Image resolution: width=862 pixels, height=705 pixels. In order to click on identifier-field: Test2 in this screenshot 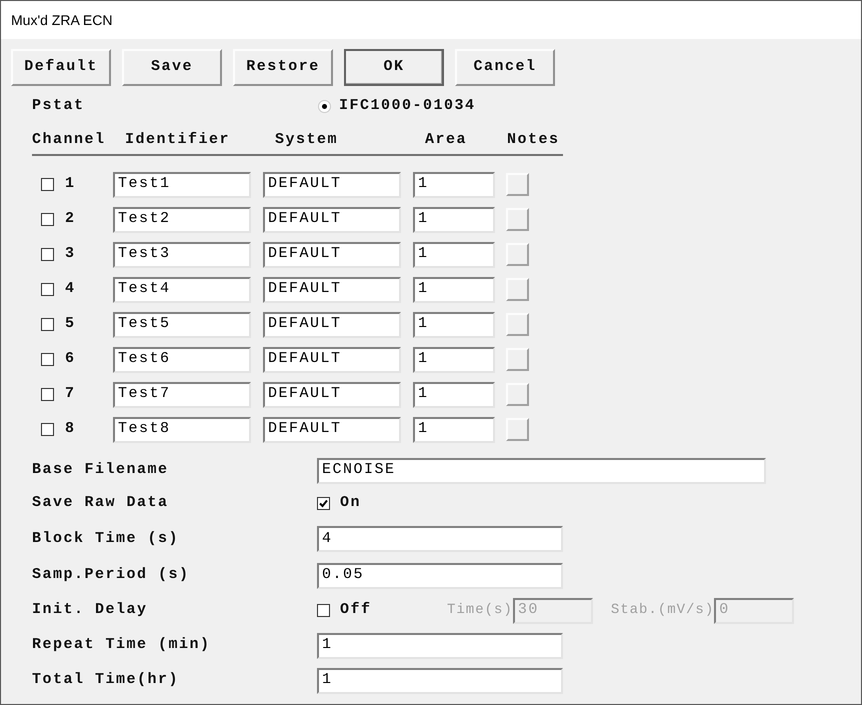, I will do `click(182, 219)`.